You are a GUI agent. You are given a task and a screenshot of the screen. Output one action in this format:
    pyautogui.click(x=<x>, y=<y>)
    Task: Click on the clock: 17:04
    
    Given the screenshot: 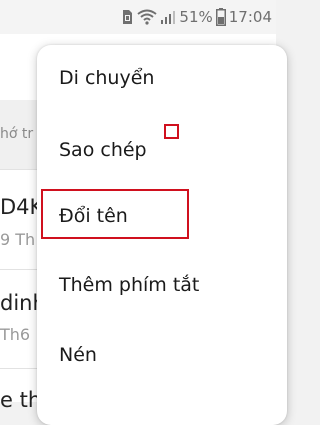 What is the action you would take?
    pyautogui.click(x=250, y=17)
    